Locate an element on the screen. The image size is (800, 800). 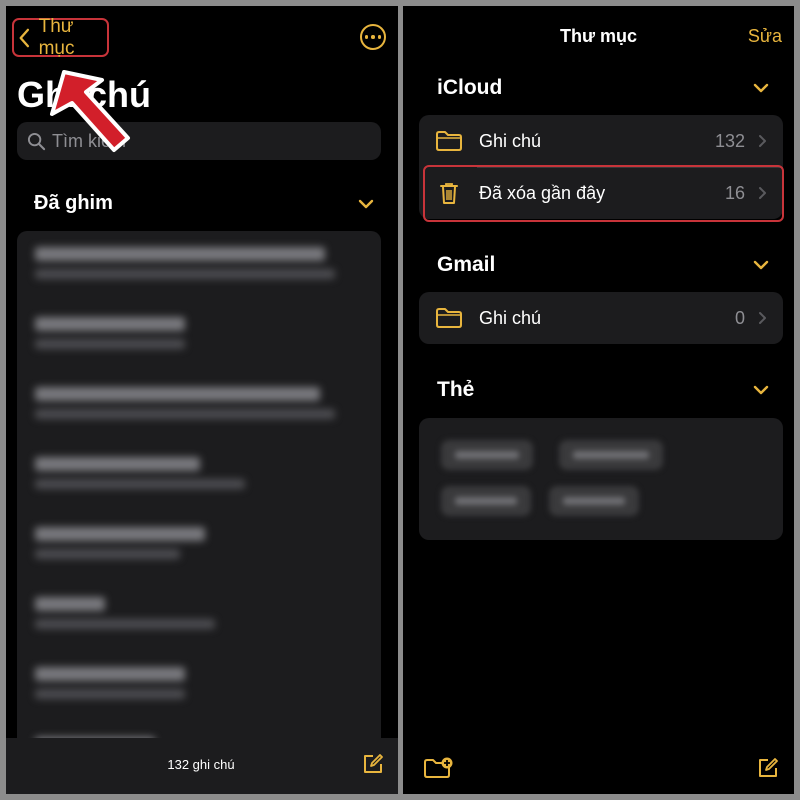
section-title: Thẻ is located at coordinates (456, 389).